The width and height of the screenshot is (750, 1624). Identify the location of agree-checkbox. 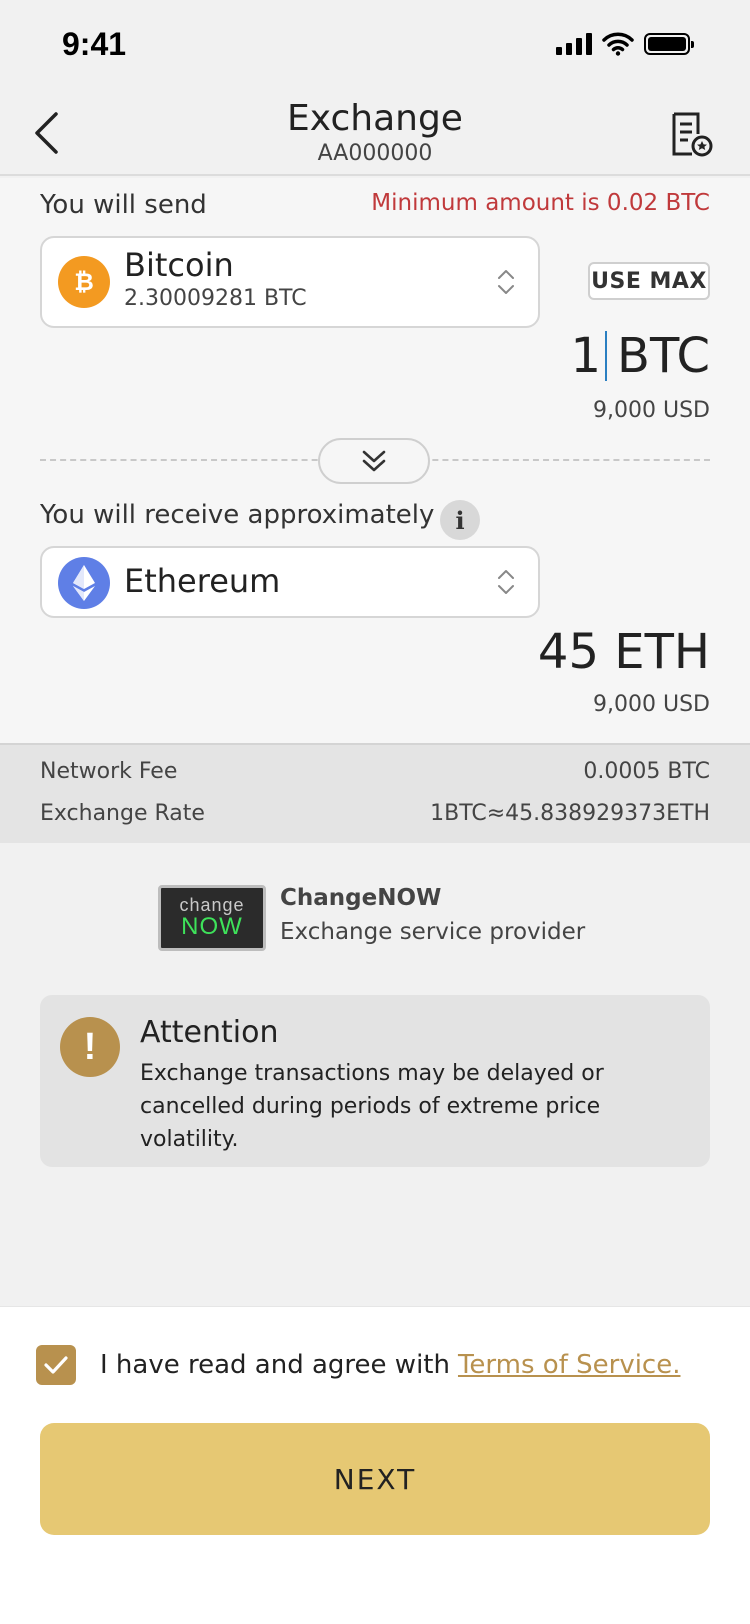
(56, 1365).